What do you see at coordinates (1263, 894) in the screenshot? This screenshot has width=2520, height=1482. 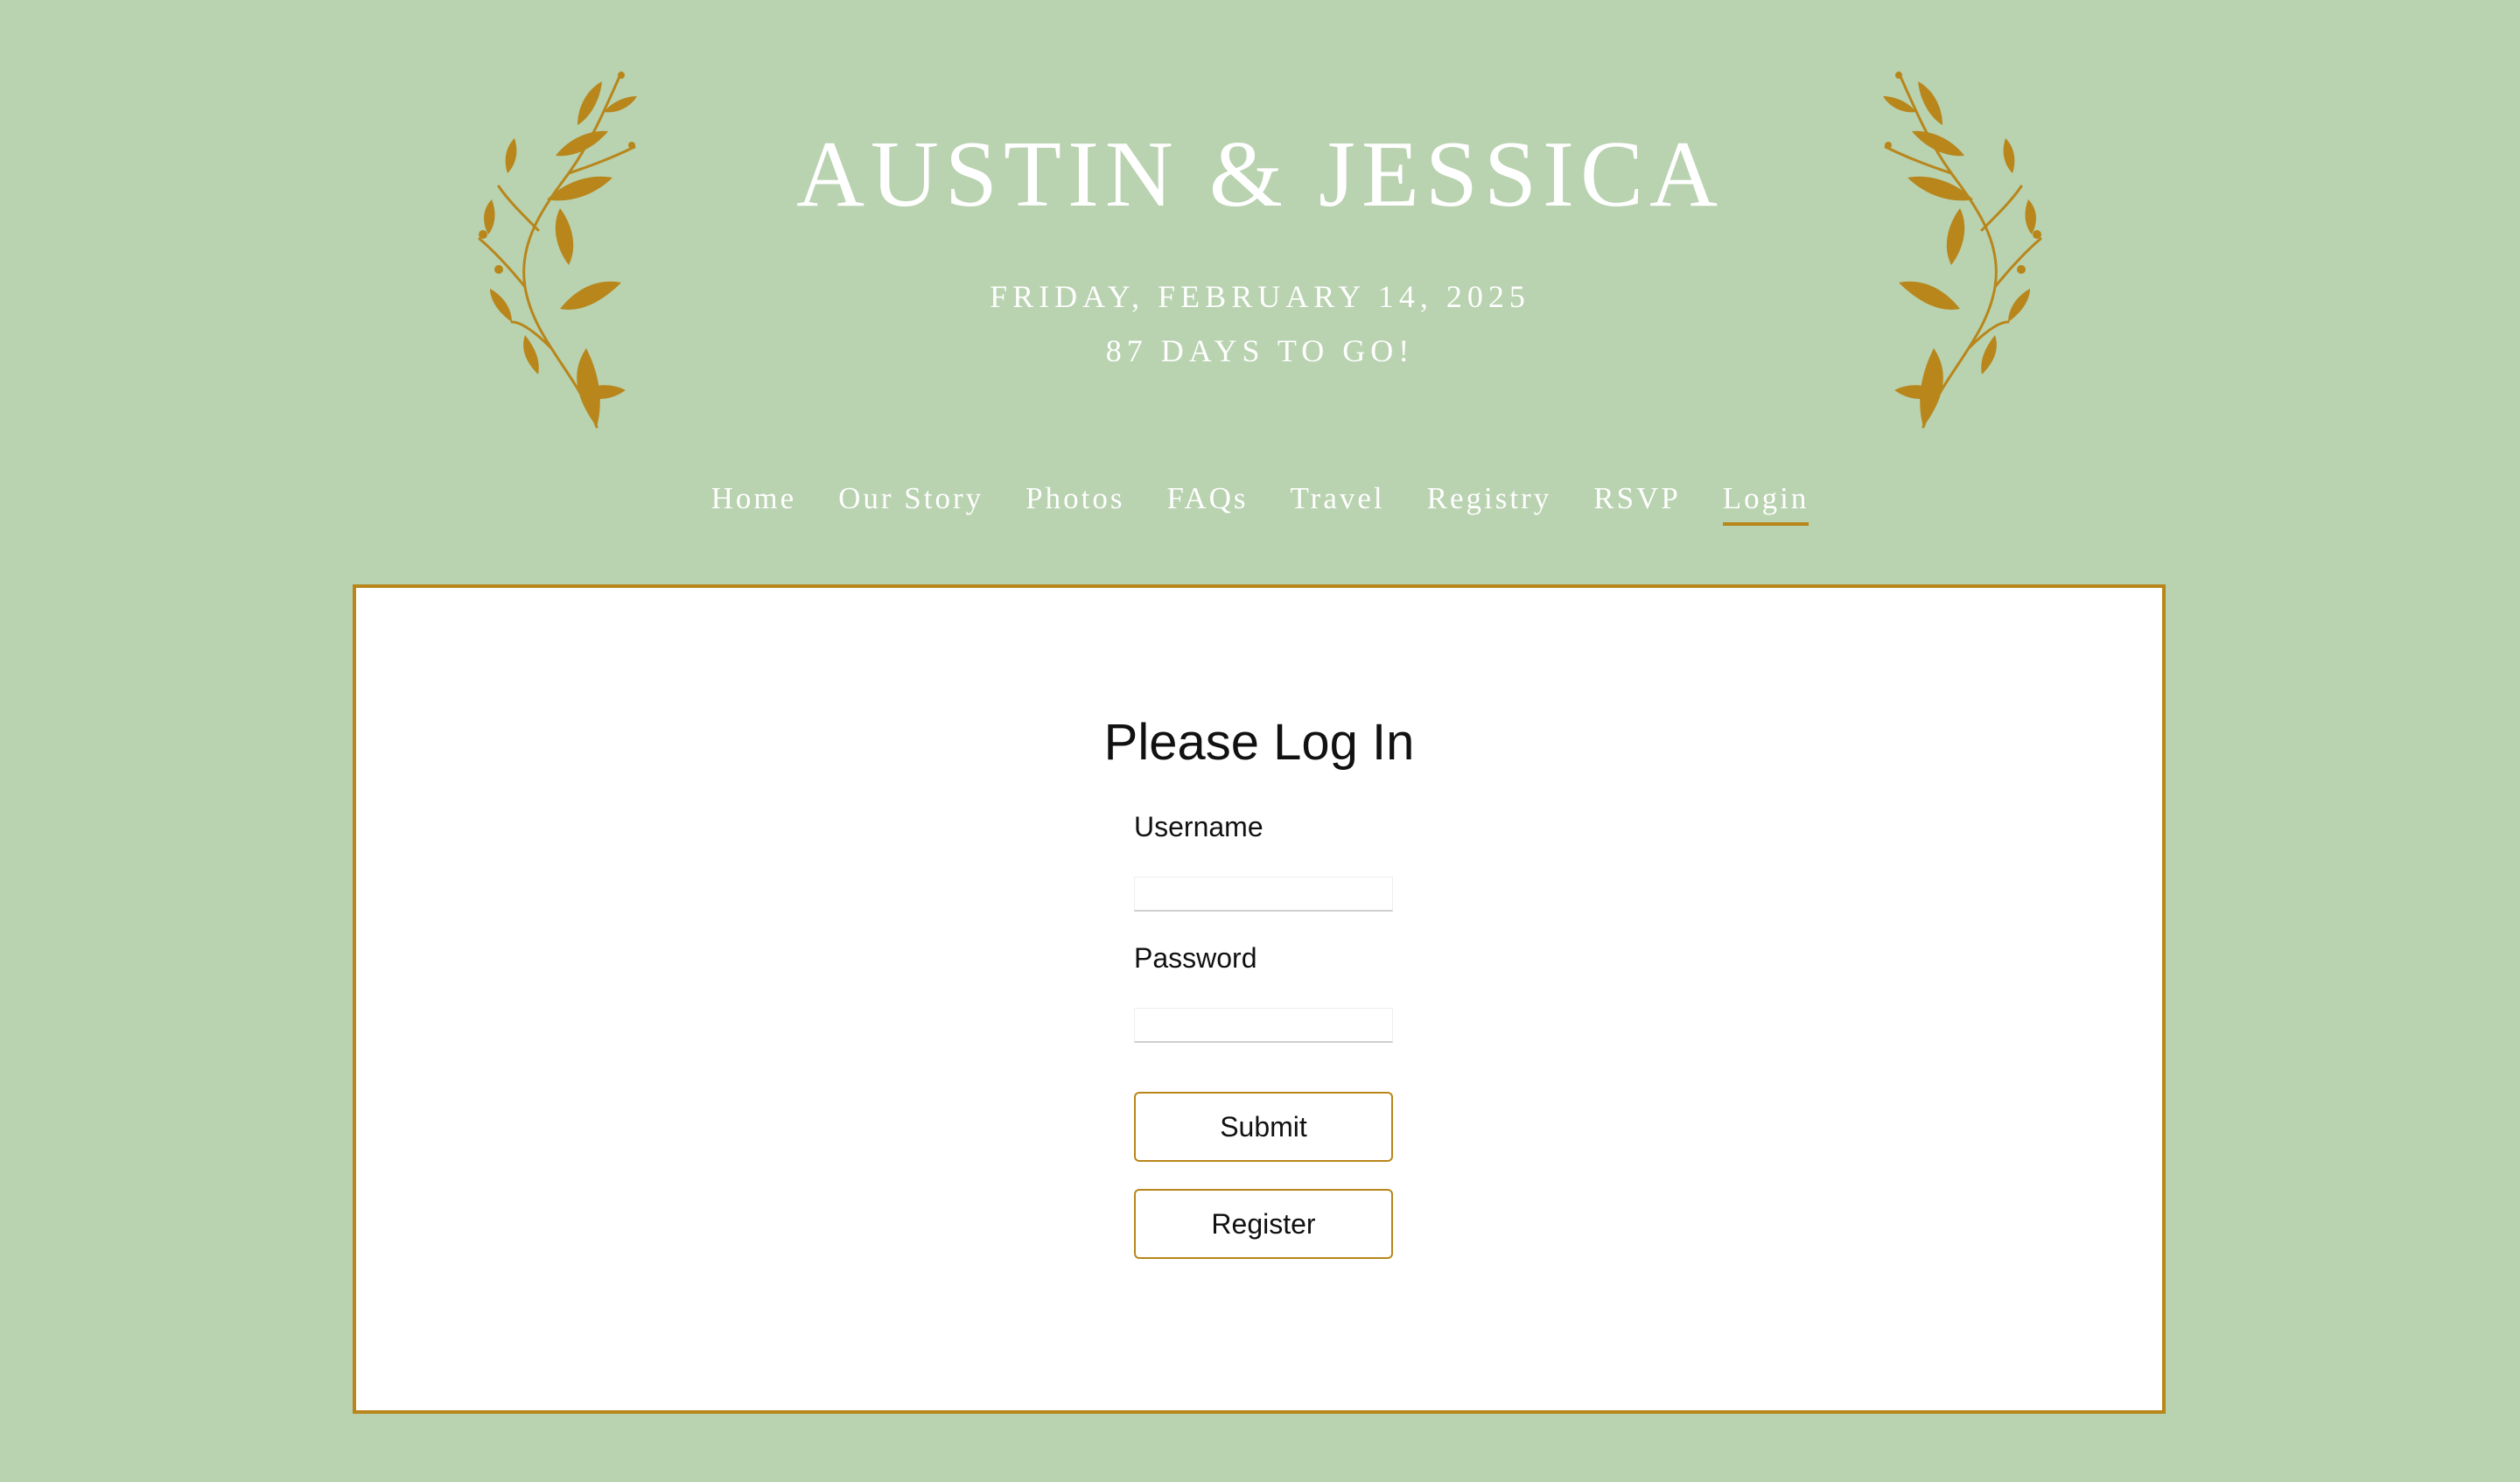 I see `username-input` at bounding box center [1263, 894].